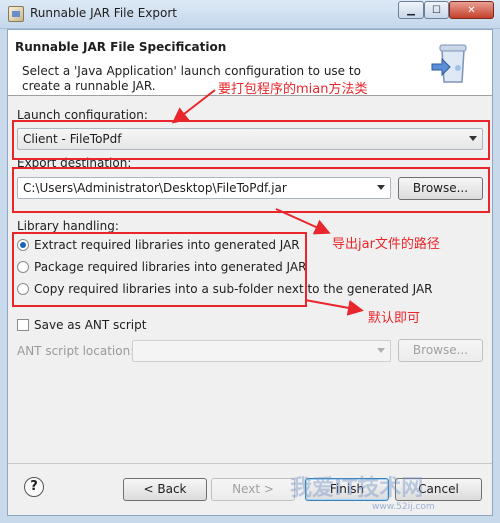 The height and width of the screenshot is (523, 500). I want to click on minimize-icon: ▁, so click(411, 10).